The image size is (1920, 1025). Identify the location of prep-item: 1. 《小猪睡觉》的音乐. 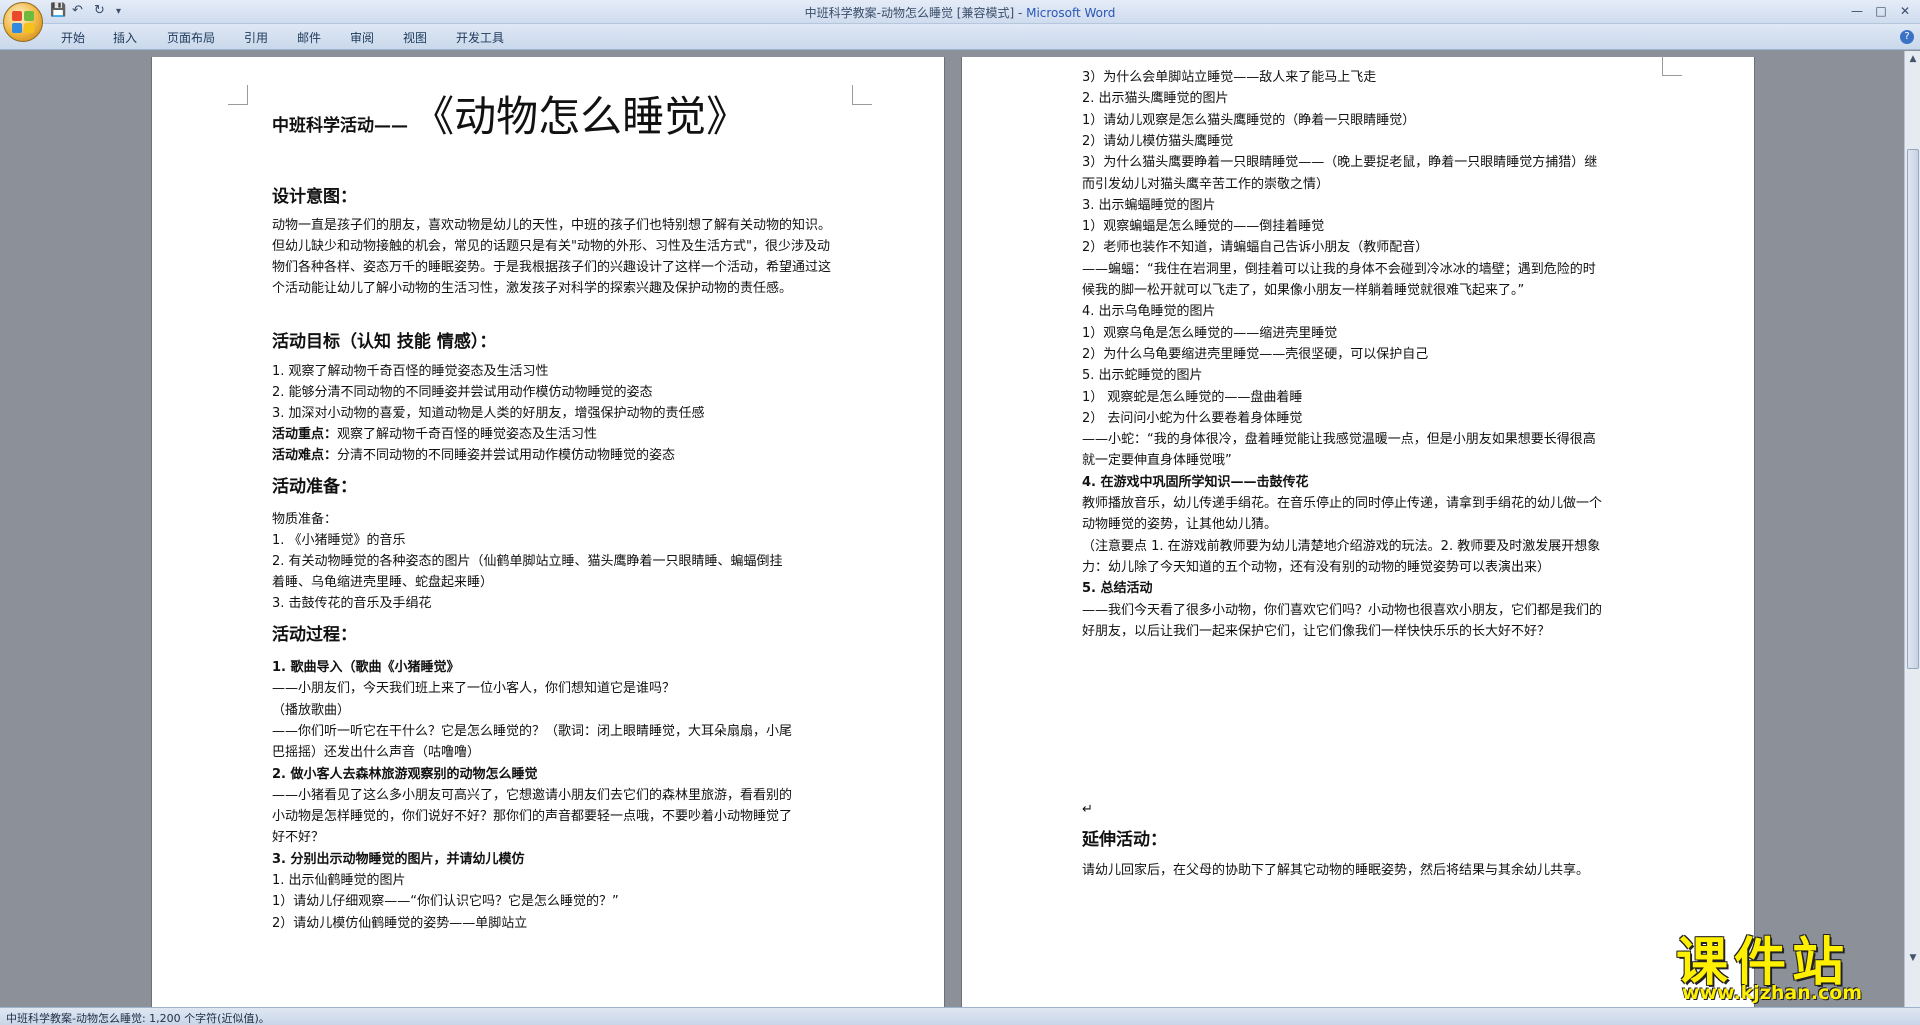
(339, 540).